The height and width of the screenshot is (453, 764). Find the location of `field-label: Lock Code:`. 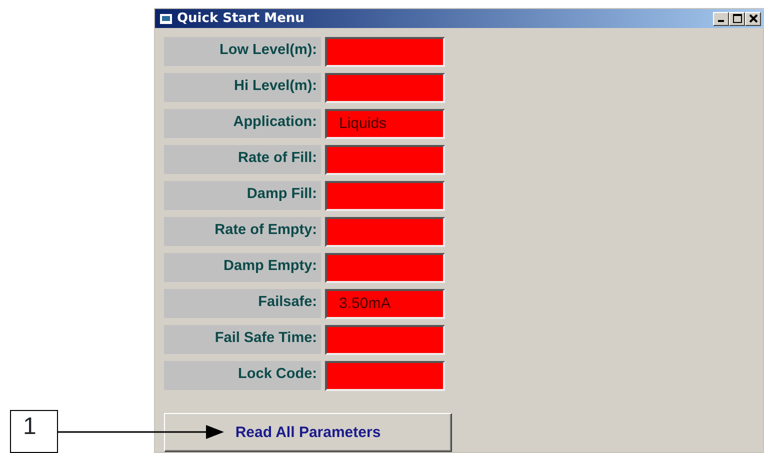

field-label: Lock Code: is located at coordinates (242, 375).